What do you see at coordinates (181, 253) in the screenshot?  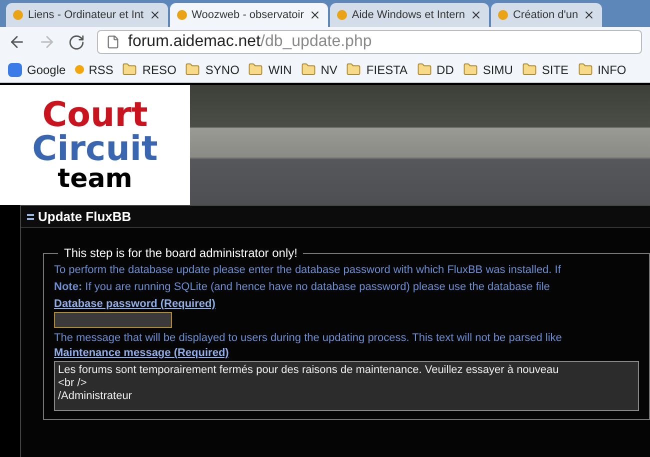 I see `fieldset-legend: This step is for the board administrator only!` at bounding box center [181, 253].